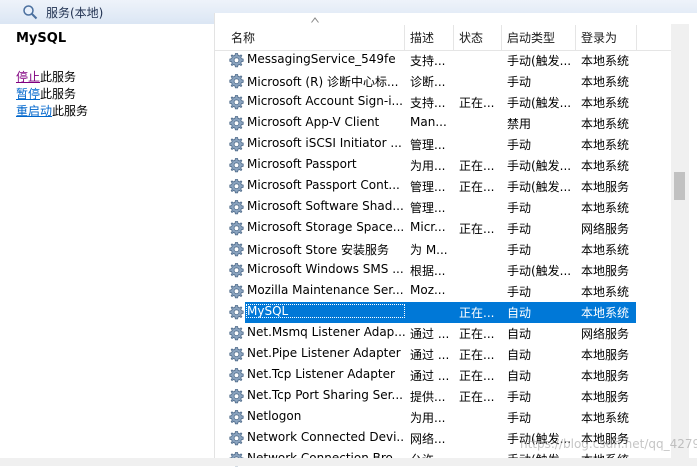 This screenshot has width=697, height=470. I want to click on pause-service-text: 此服务, so click(58, 94).